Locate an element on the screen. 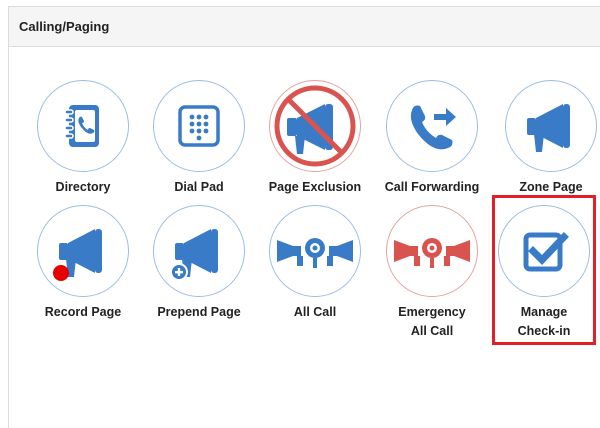 The image size is (600, 428). tile-directory: Directory is located at coordinates (83, 138).